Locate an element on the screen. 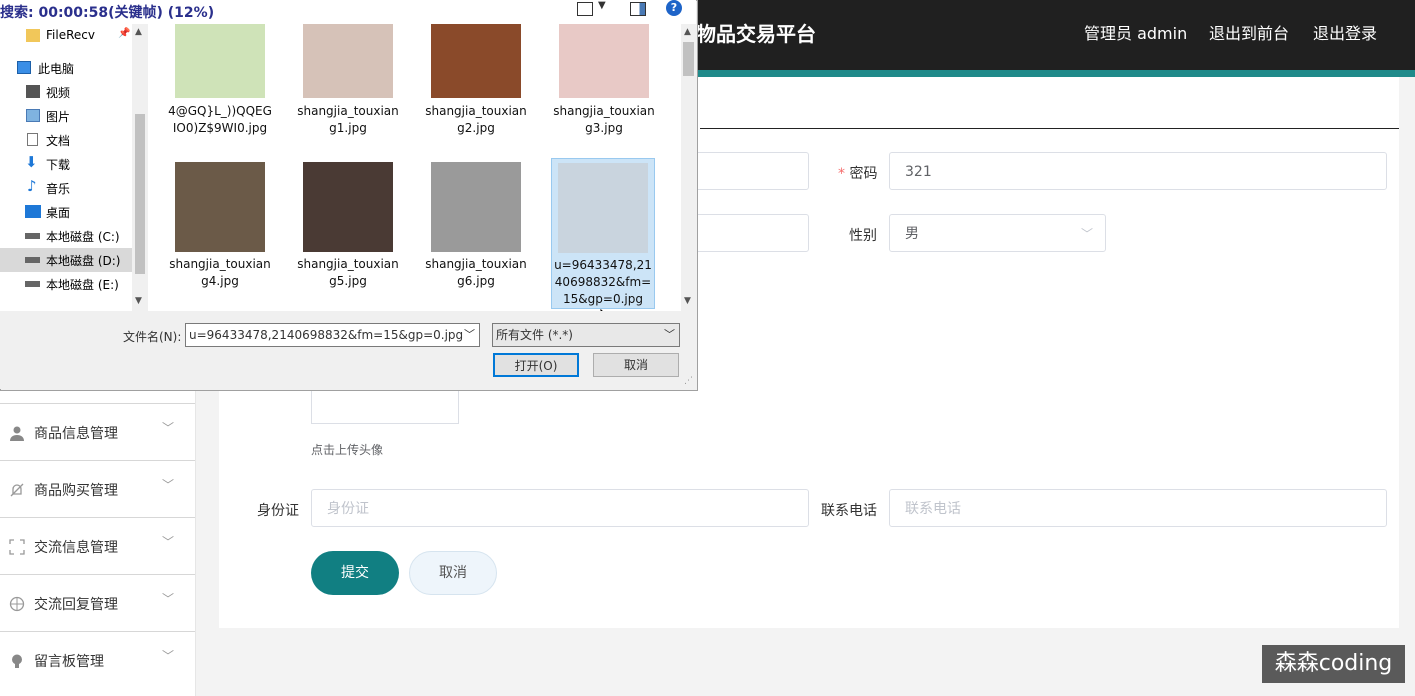  filetype-value: 所有文件 (*.*) is located at coordinates (534, 335).